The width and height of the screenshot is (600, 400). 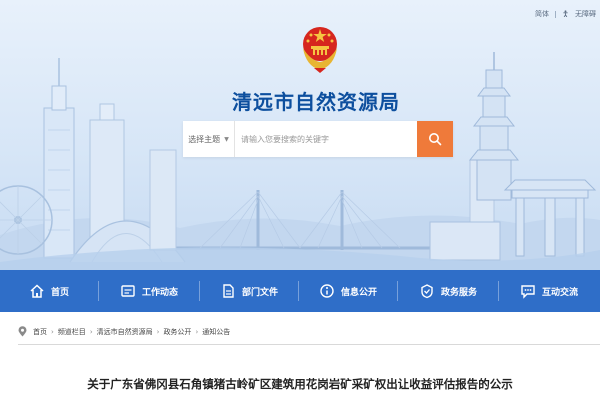 What do you see at coordinates (72, 332) in the screenshot?
I see `breadcrumb-item-channel: 频道栏目` at bounding box center [72, 332].